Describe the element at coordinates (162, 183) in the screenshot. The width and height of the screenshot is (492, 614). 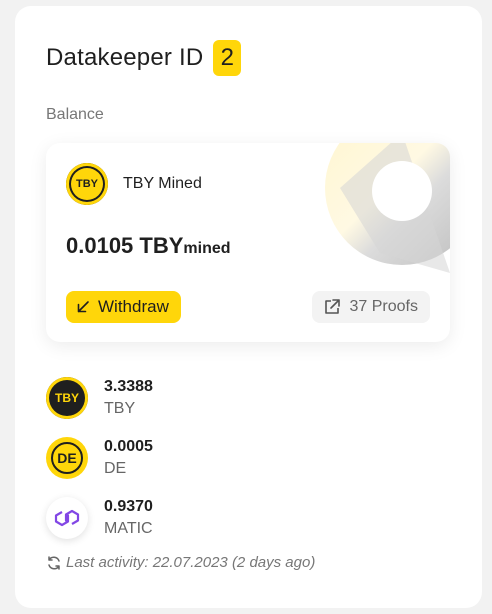
I see `mined-token-name: TBY Mined` at that location.